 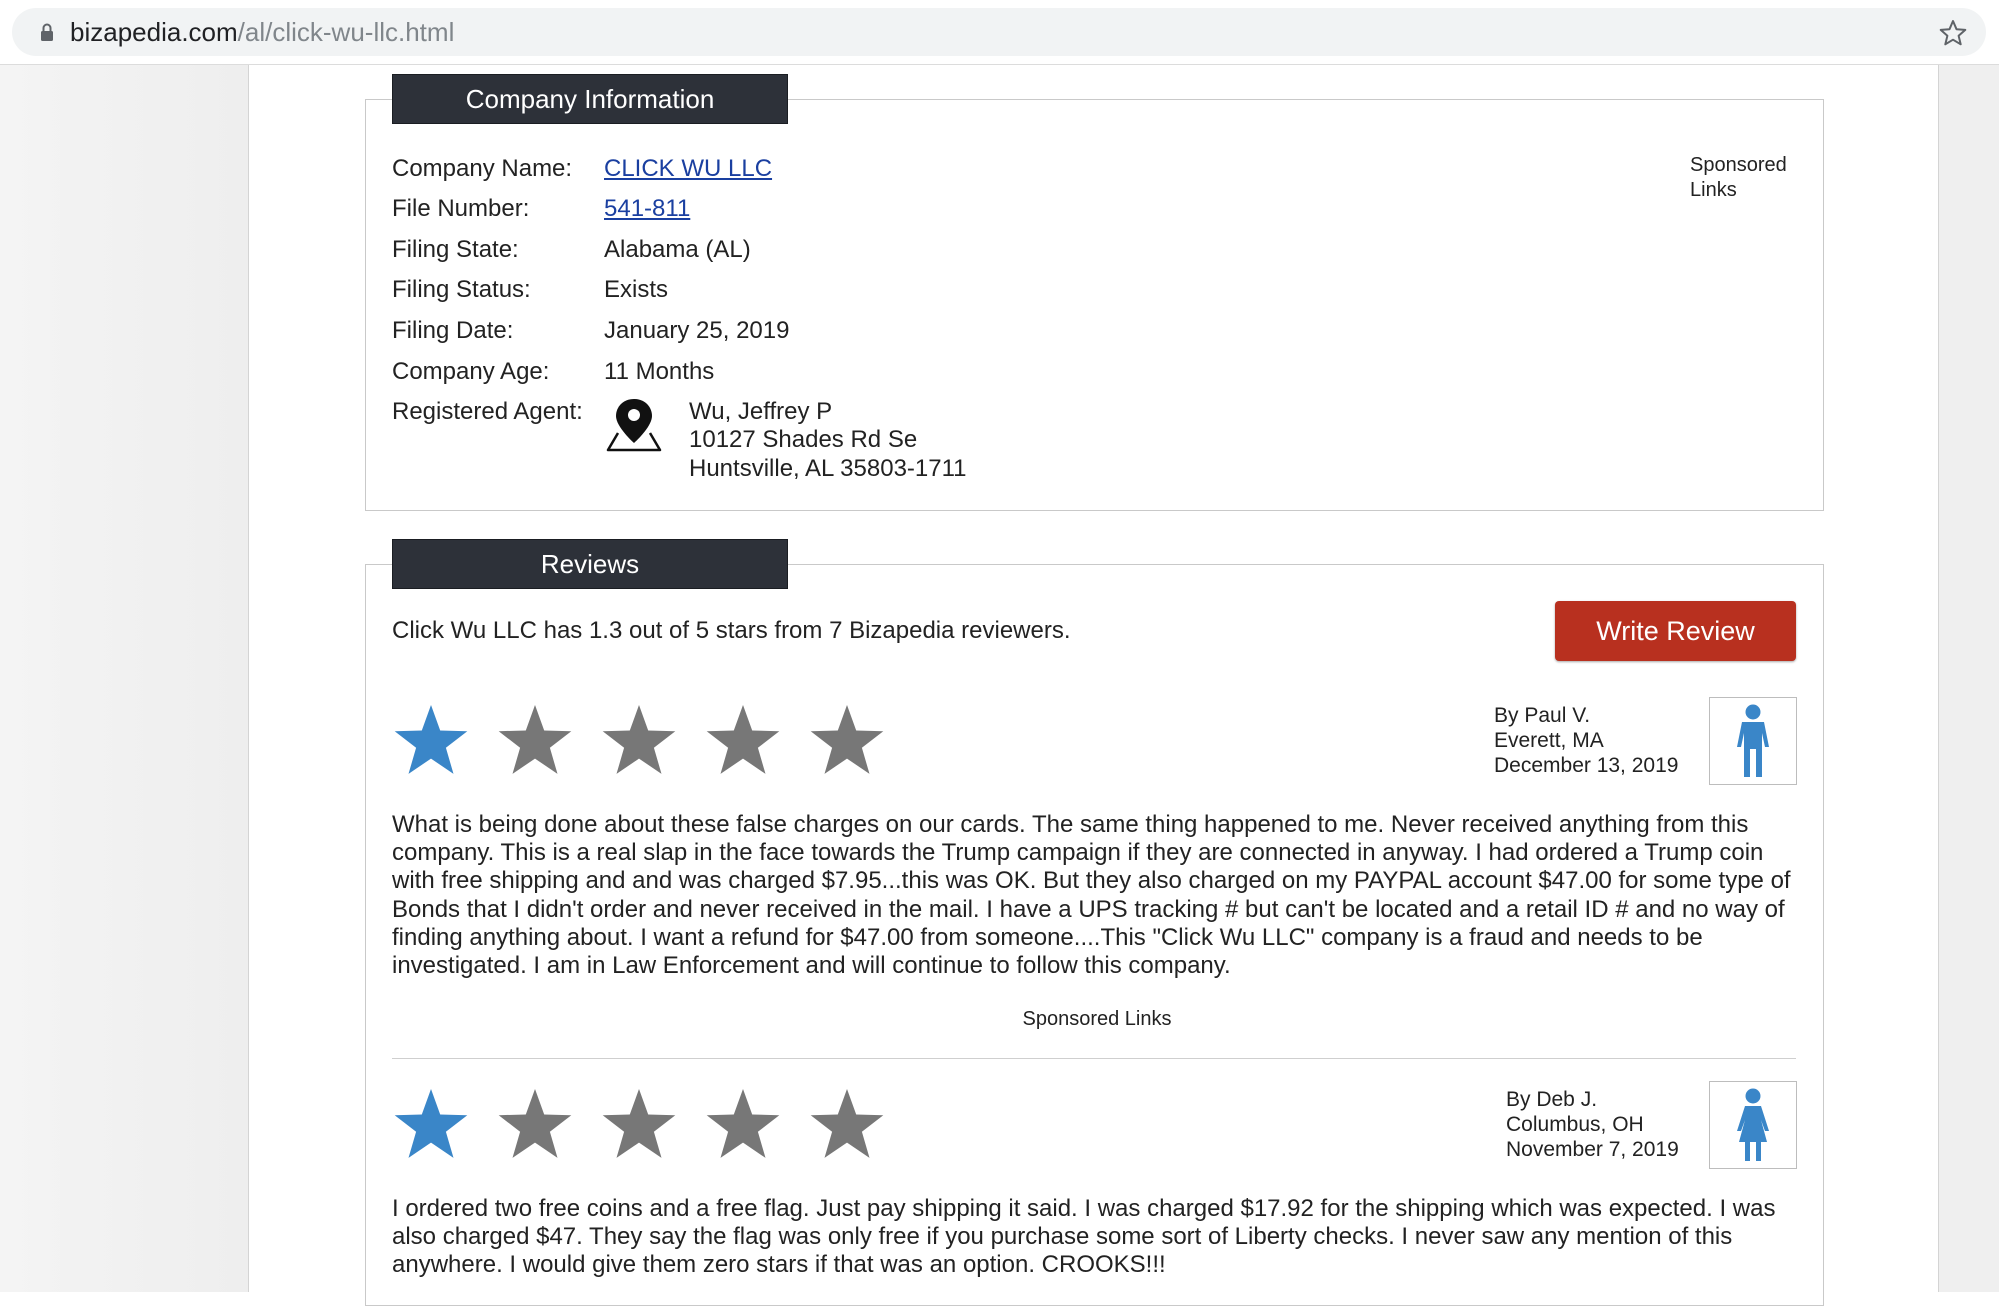 What do you see at coordinates (697, 330) in the screenshot?
I see `filing-date-value: January 25, 2019` at bounding box center [697, 330].